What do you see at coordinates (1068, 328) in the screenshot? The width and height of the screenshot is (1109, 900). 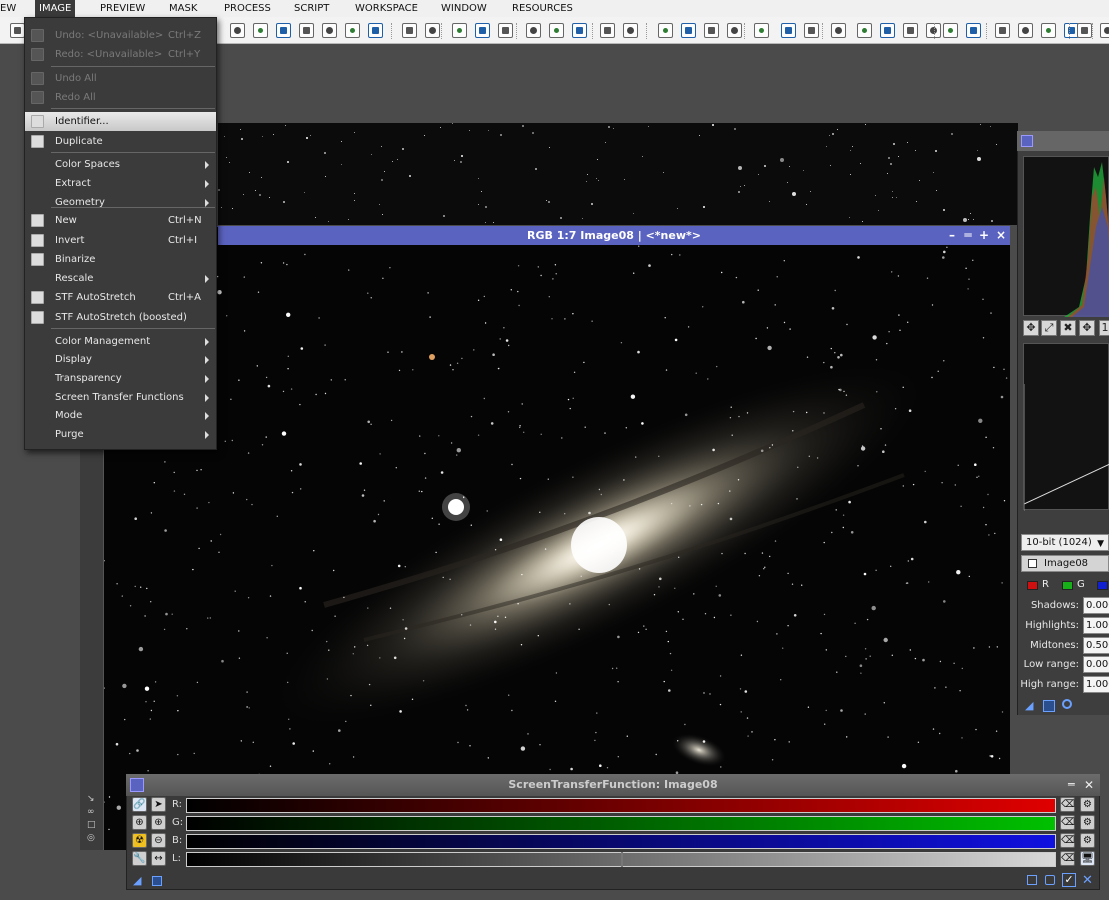 I see `zoom-in-icon: ✖` at bounding box center [1068, 328].